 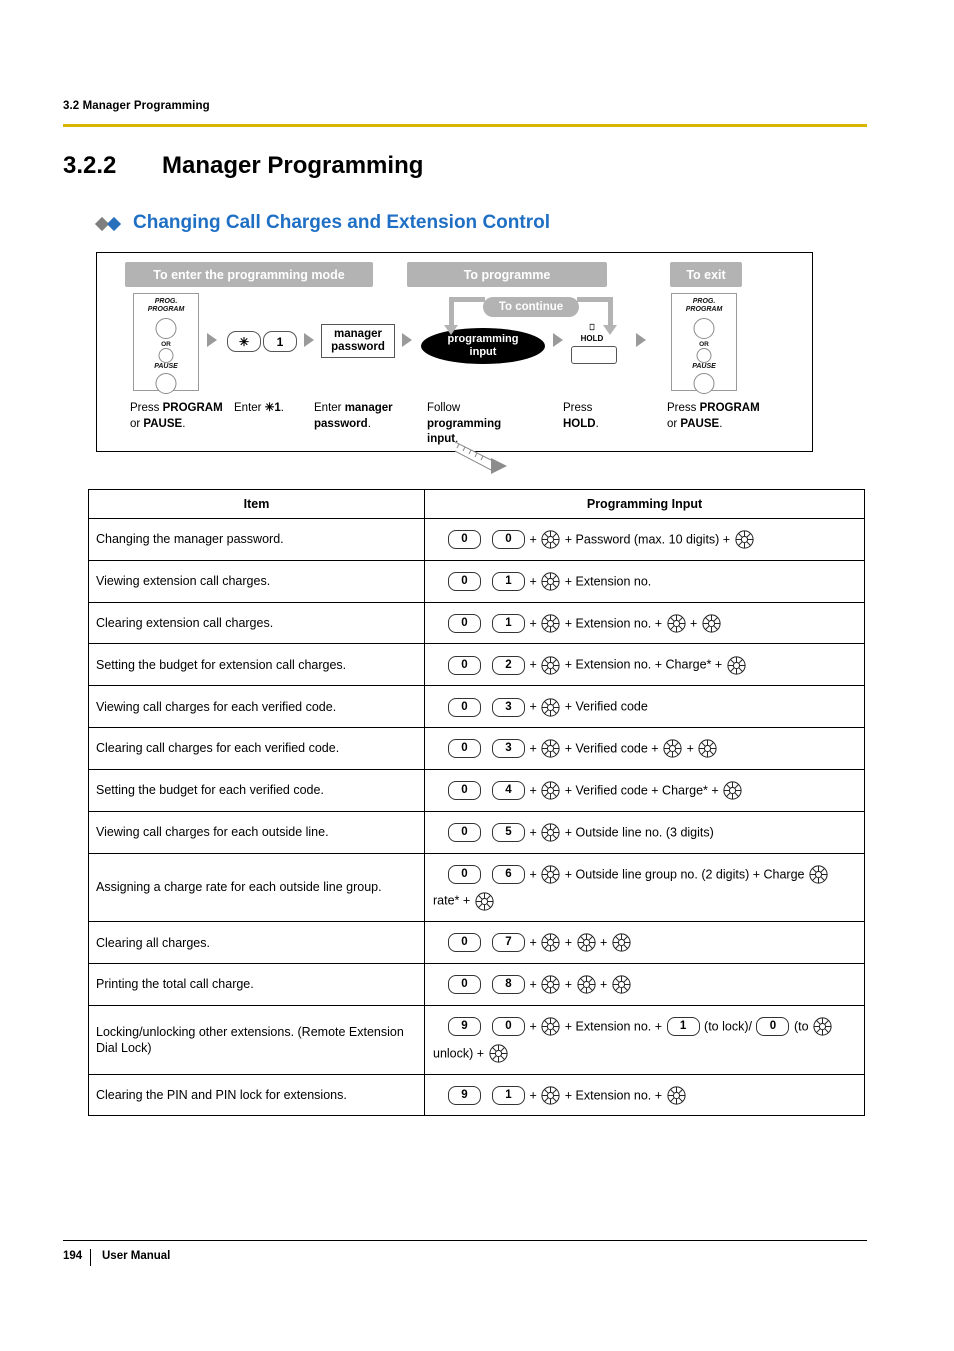 I want to click on keypad-digit: 9, so click(x=464, y=1095).